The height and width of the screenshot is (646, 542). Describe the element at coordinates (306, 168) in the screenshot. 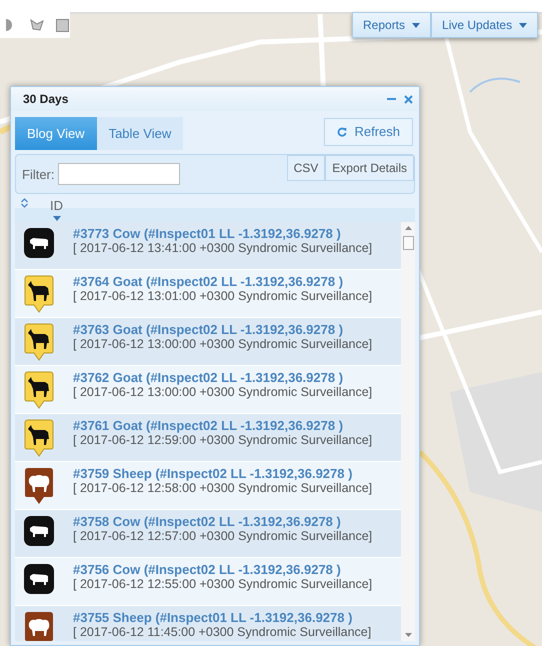

I see `export-button: CSV` at that location.